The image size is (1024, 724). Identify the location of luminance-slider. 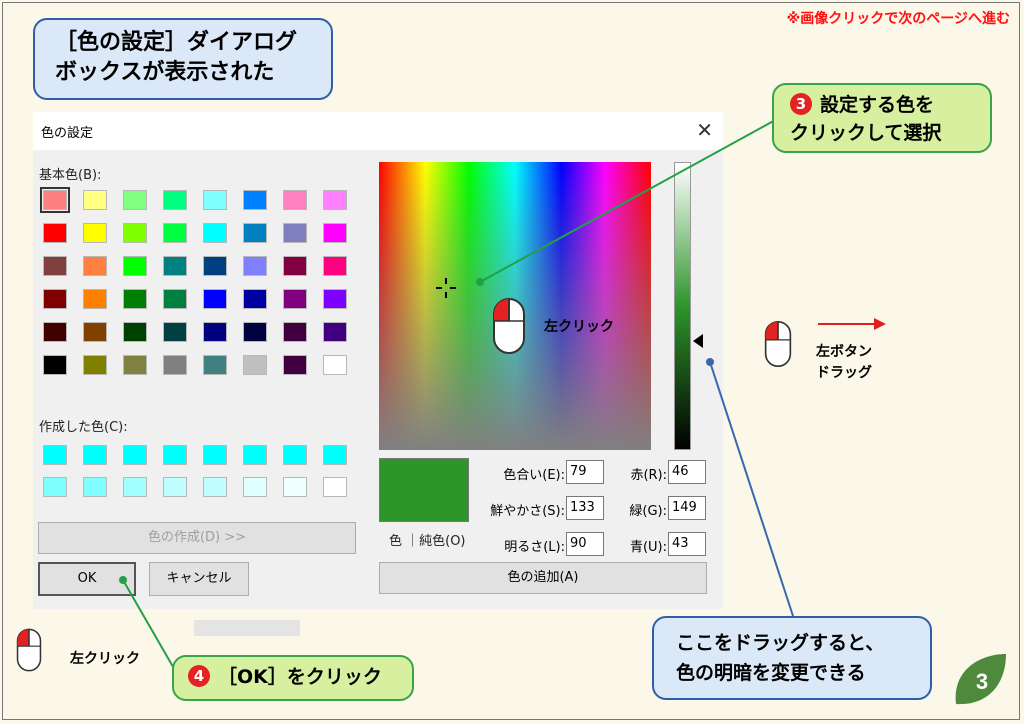
(682, 306).